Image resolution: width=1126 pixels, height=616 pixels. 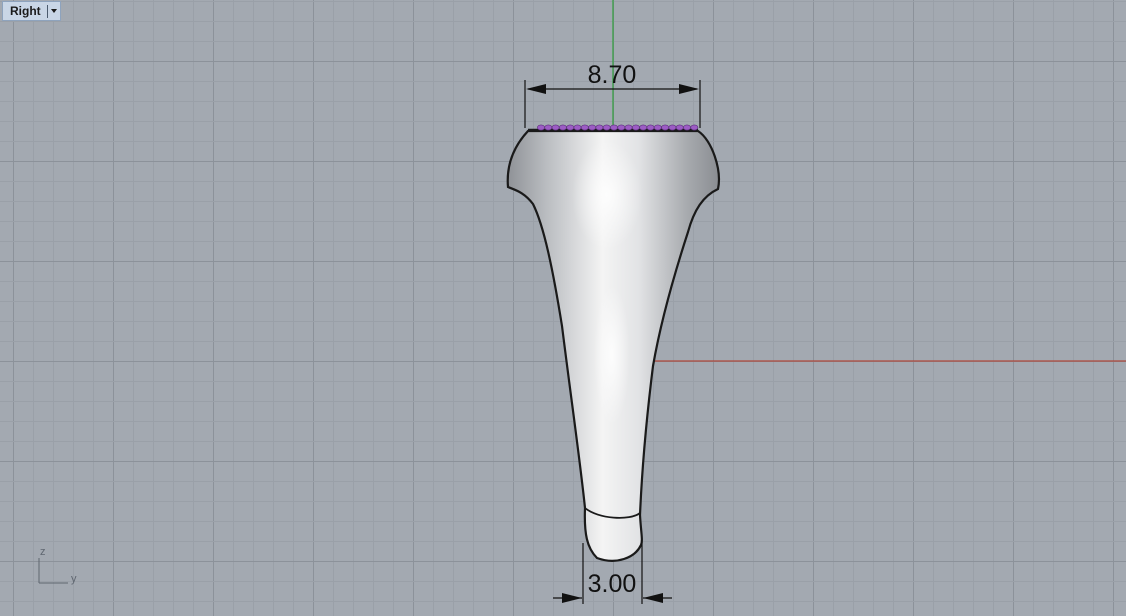 What do you see at coordinates (54, 11) in the screenshot?
I see `viewport-menu-dropdown-icon` at bounding box center [54, 11].